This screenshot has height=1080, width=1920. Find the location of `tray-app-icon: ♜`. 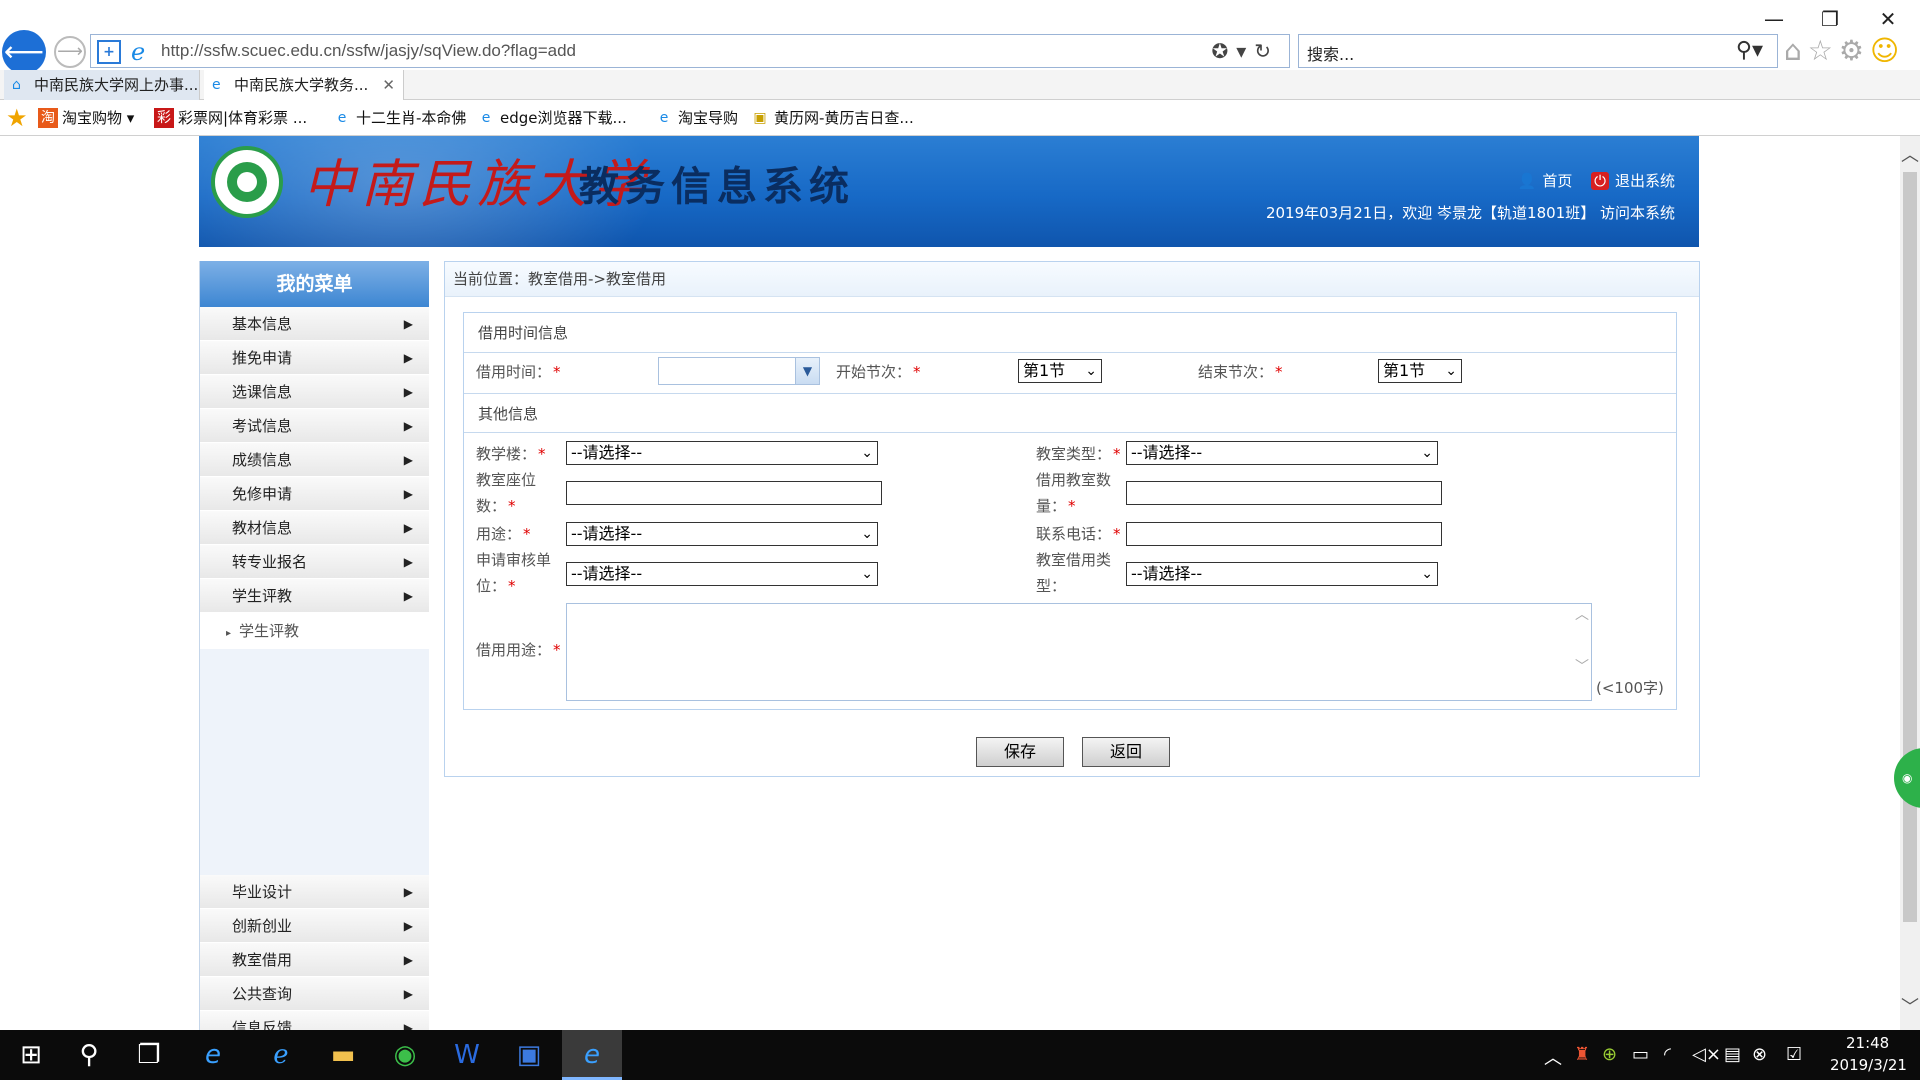

tray-app-icon: ♜ is located at coordinates (1582, 1054).